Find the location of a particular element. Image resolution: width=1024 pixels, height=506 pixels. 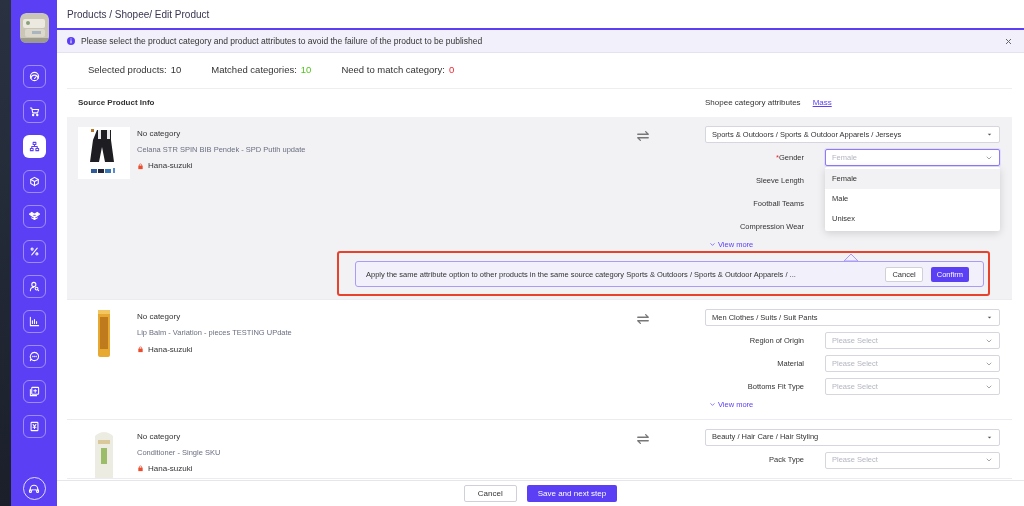

column-header: Source Product Info is located at coordinates (117, 102).